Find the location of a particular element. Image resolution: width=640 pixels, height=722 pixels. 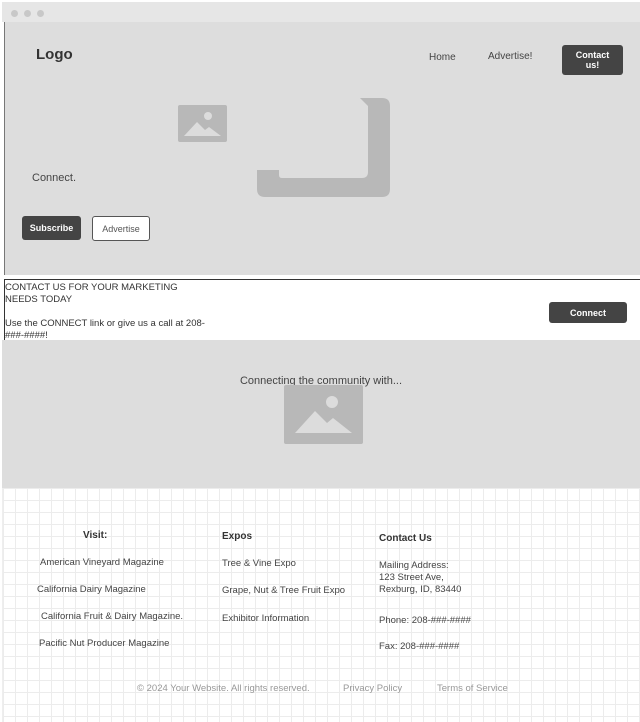

footer-link-exhibitor-info: Exhibitor Information is located at coordinates (265, 618).